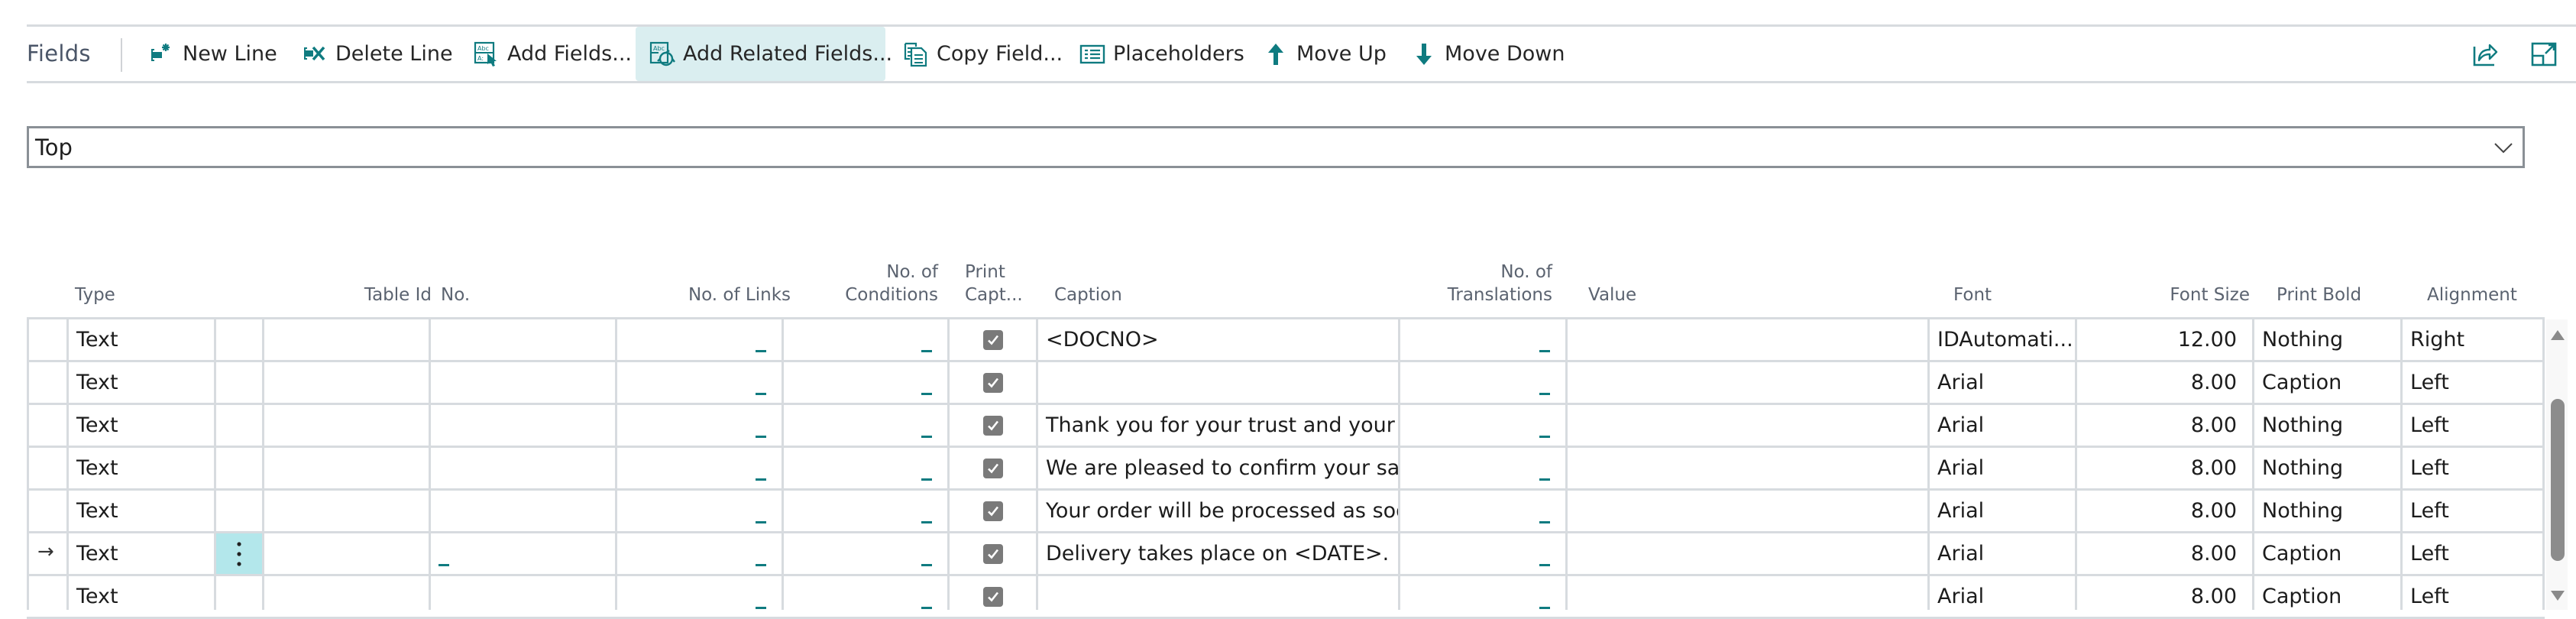 The width and height of the screenshot is (2576, 619). Describe the element at coordinates (2200, 295) in the screenshot. I see `column-header-font-size: Font Size` at that location.